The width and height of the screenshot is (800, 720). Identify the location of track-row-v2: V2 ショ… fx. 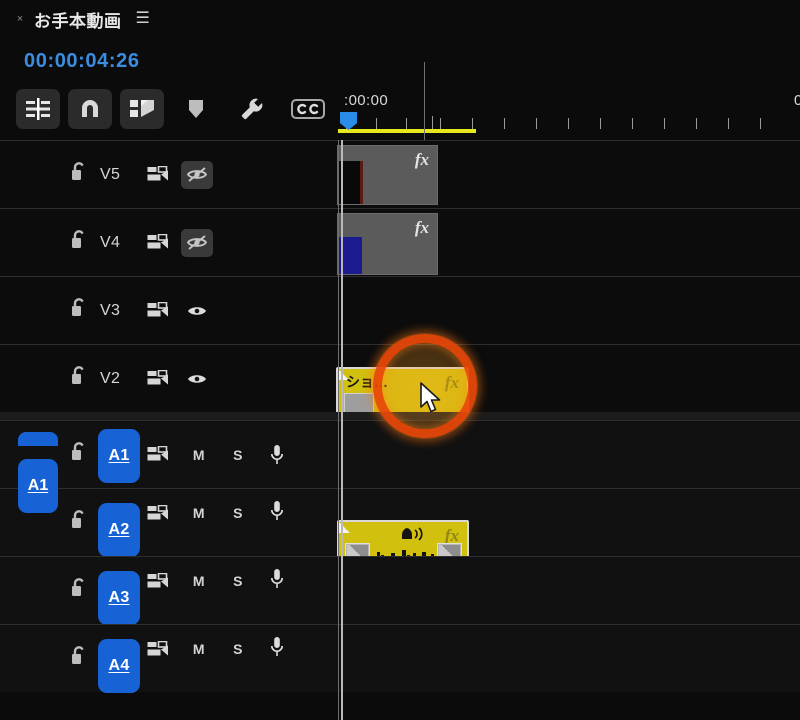
(400, 385).